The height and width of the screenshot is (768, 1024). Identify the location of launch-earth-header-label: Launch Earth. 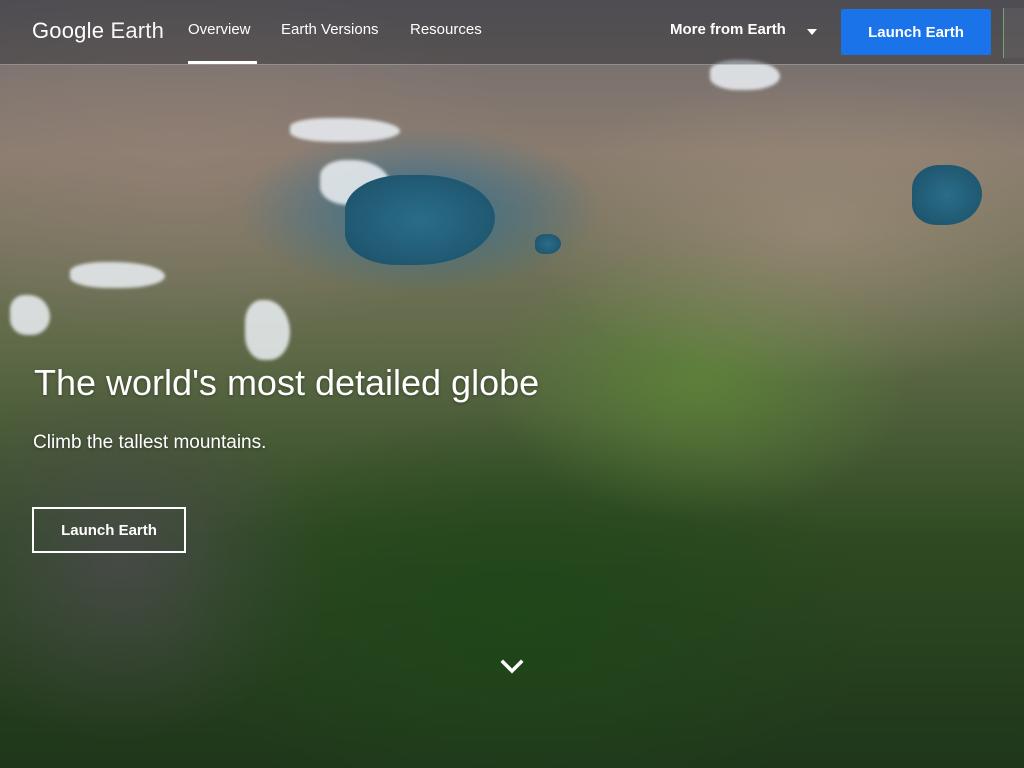
(916, 32).